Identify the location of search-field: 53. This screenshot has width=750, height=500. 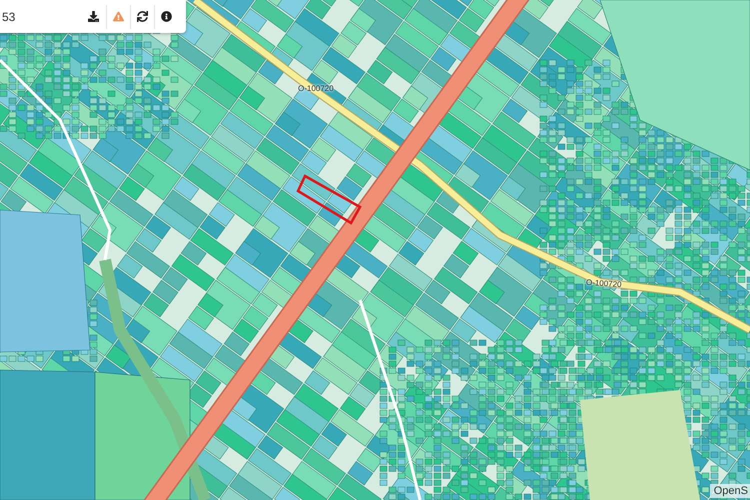
(40, 16).